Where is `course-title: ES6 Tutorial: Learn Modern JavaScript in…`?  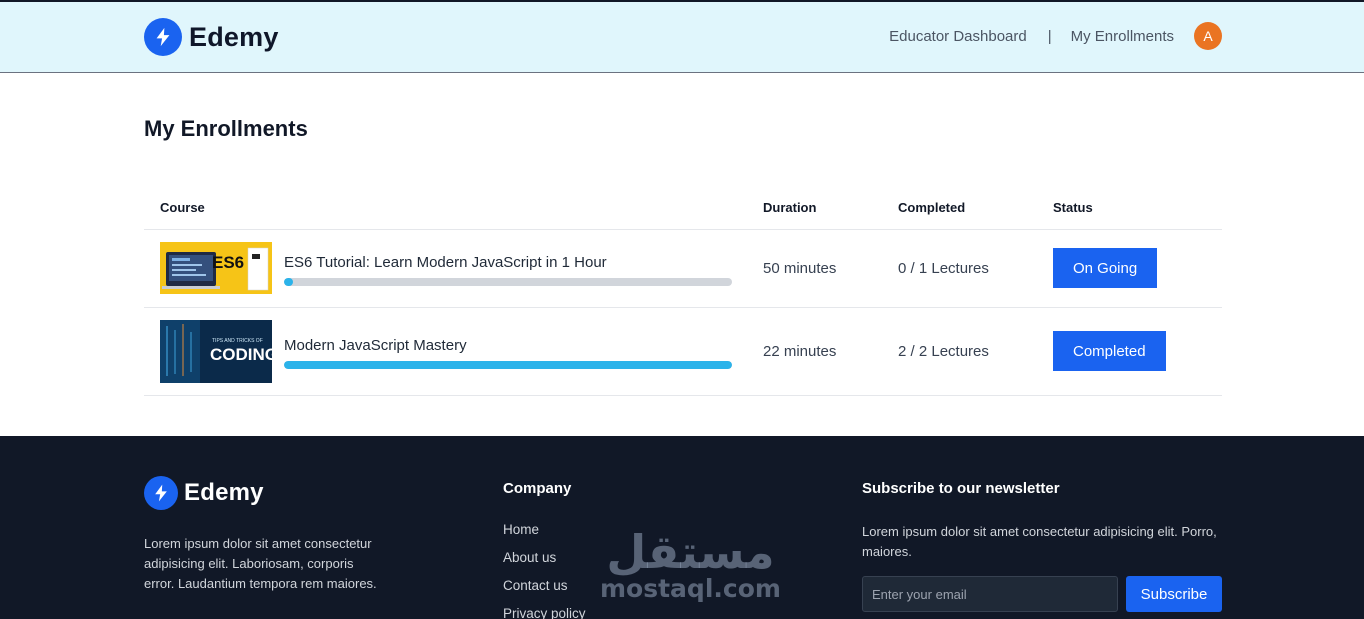 course-title: ES6 Tutorial: Learn Modern JavaScript in… is located at coordinates (445, 262).